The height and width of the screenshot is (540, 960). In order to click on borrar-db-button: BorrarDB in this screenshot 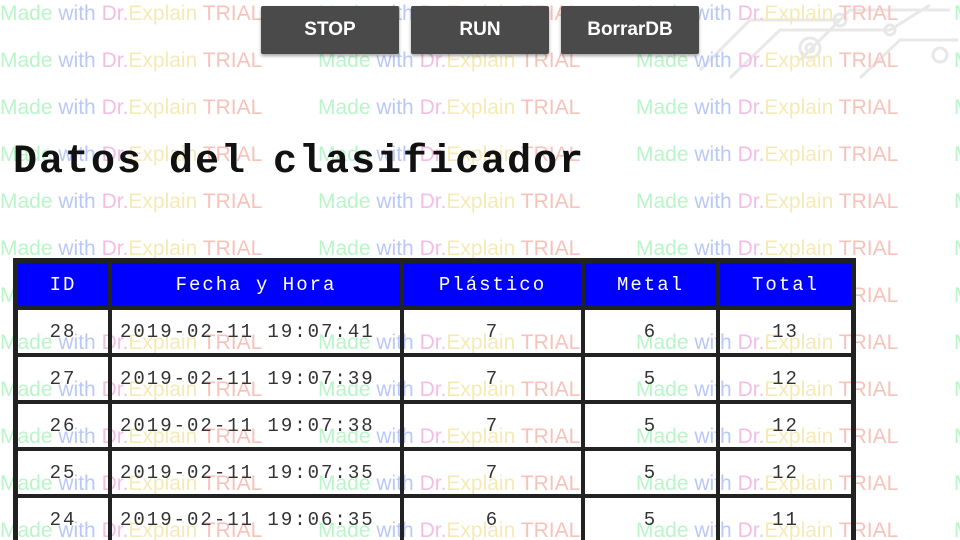, I will do `click(630, 30)`.